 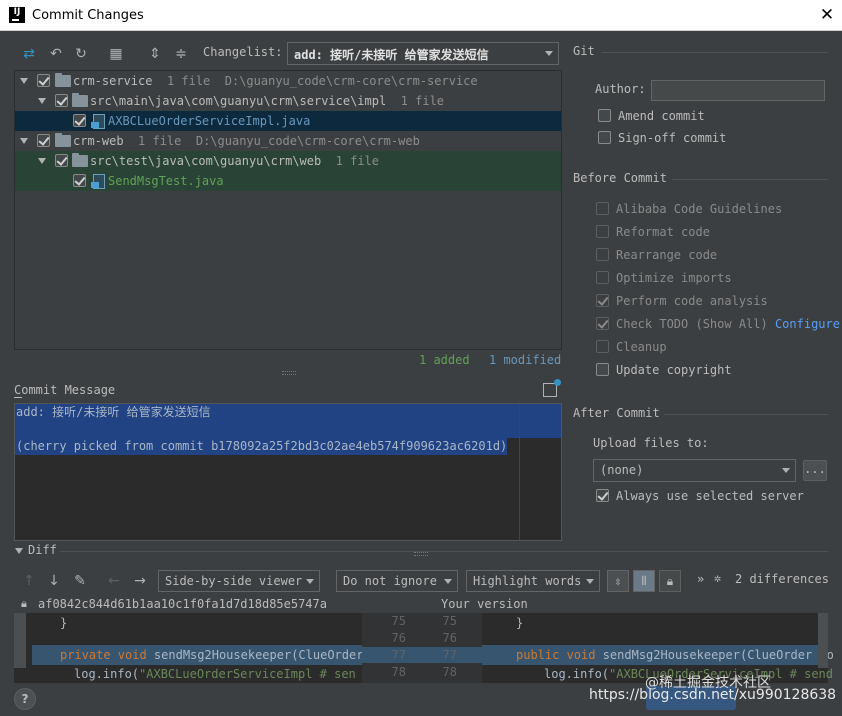 What do you see at coordinates (694, 470) in the screenshot?
I see `upload-server-select: (none)` at bounding box center [694, 470].